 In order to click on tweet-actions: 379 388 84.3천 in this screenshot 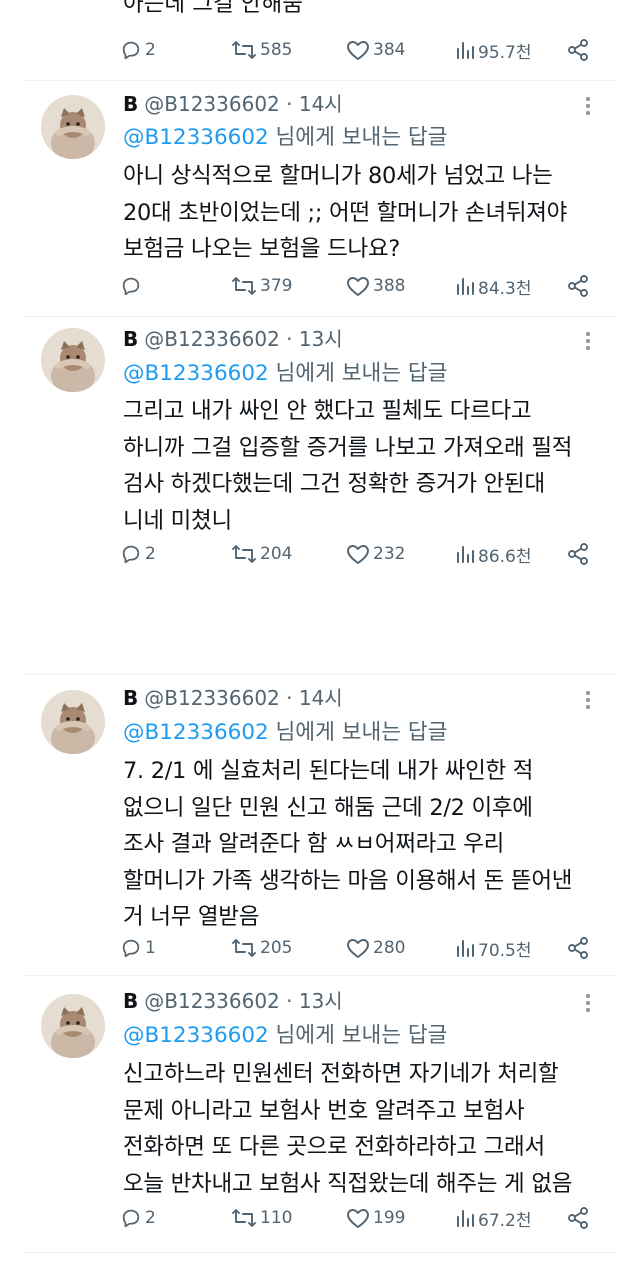, I will do `click(360, 286)`.